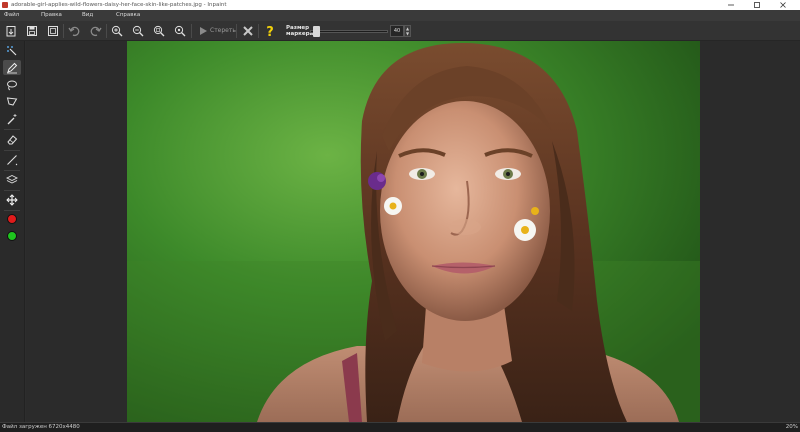 Image resolution: width=800 pixels, height=432 pixels. I want to click on save-button, so click(32, 31).